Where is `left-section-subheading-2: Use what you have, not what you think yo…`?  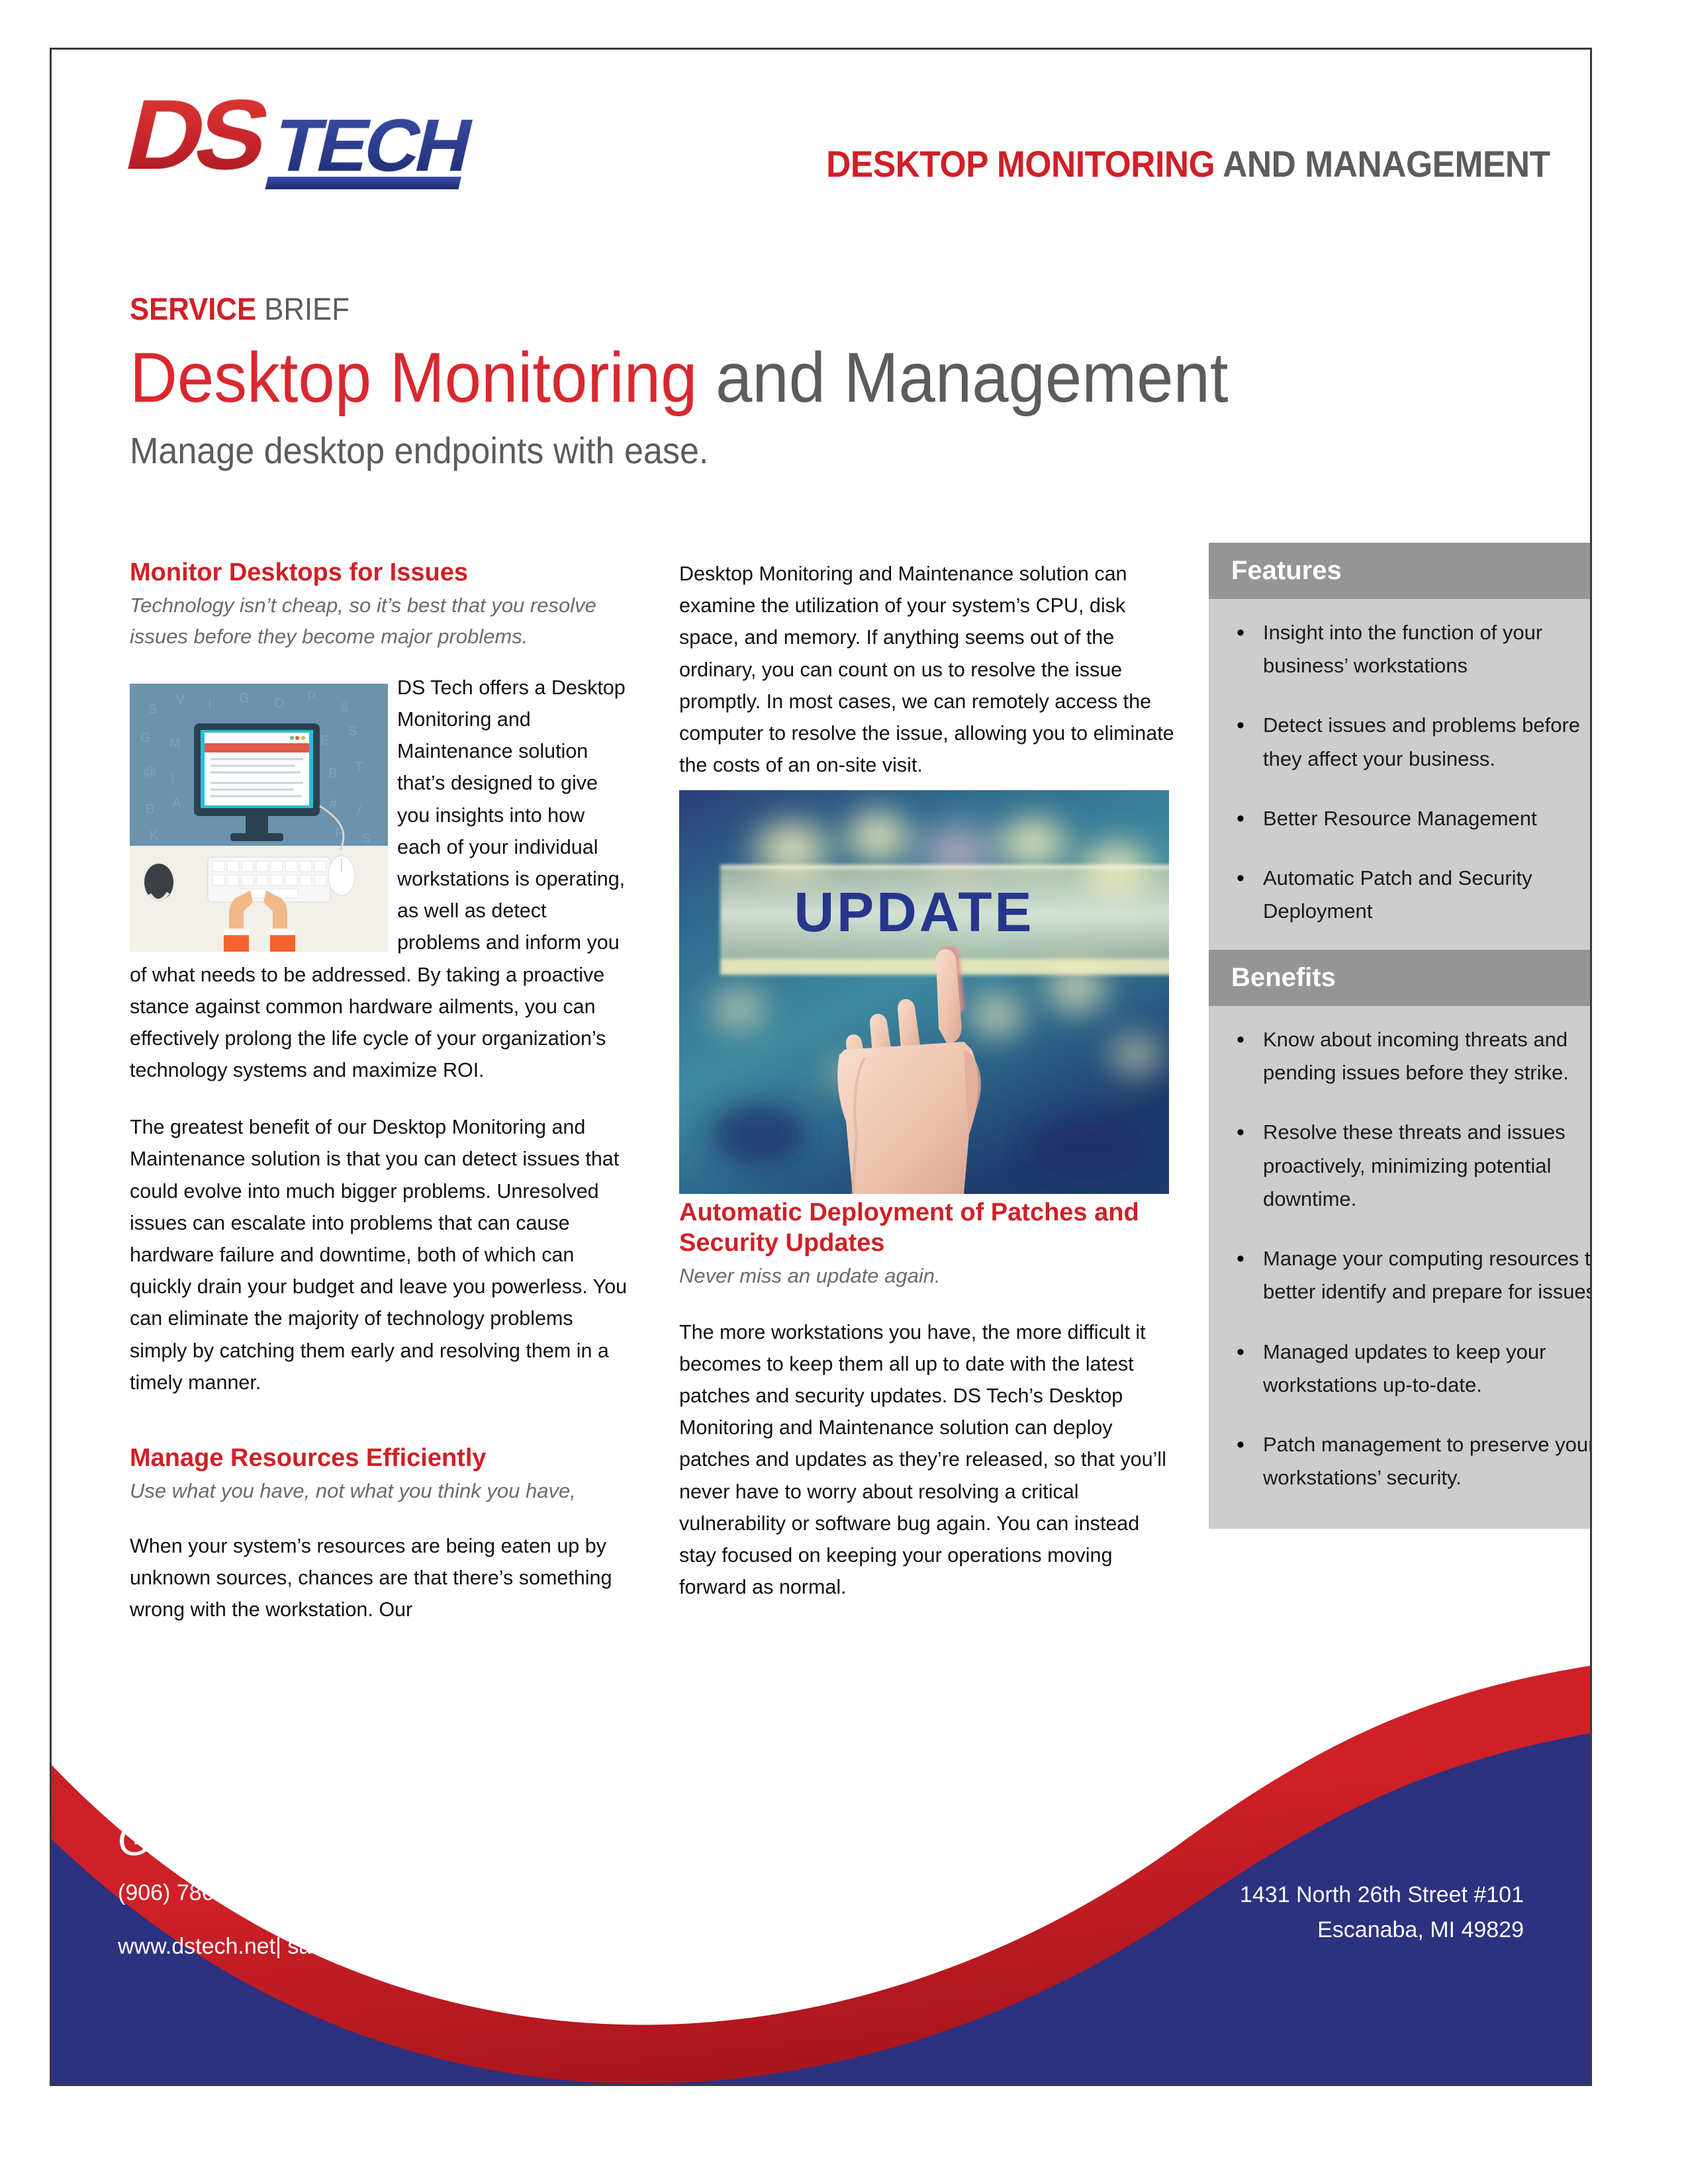
left-section-subheading-2: Use what you have, not what you think yo… is located at coordinates (353, 1490).